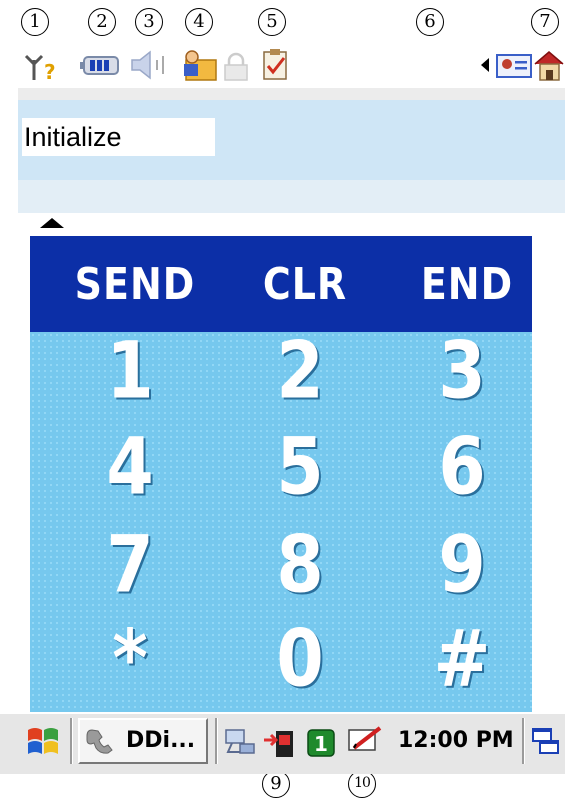  I want to click on key-9: 9, so click(462, 565).